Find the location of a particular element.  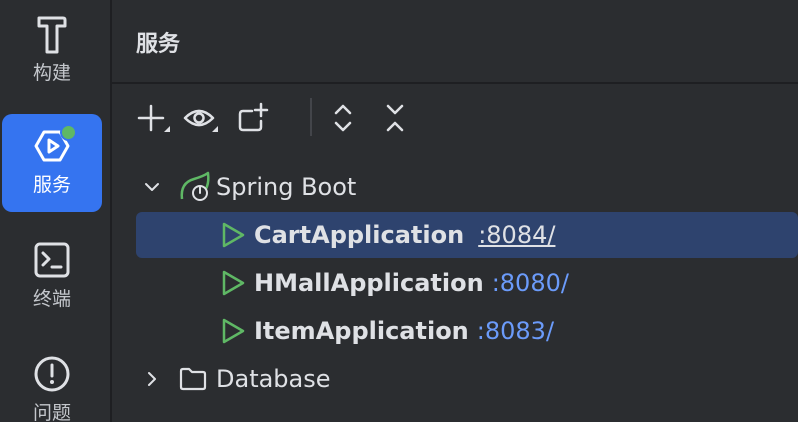

tool-services: 服务 is located at coordinates (52, 163).